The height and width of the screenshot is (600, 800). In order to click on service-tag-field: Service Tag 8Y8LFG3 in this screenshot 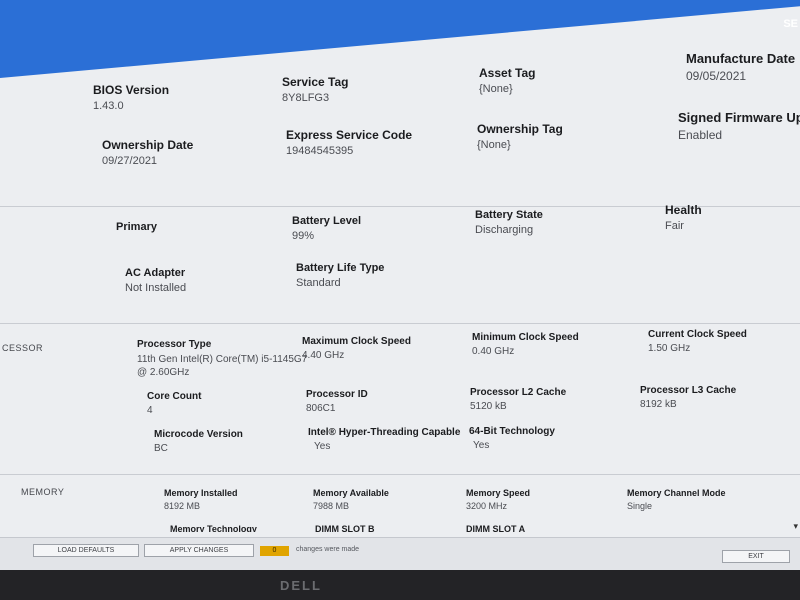, I will do `click(315, 89)`.